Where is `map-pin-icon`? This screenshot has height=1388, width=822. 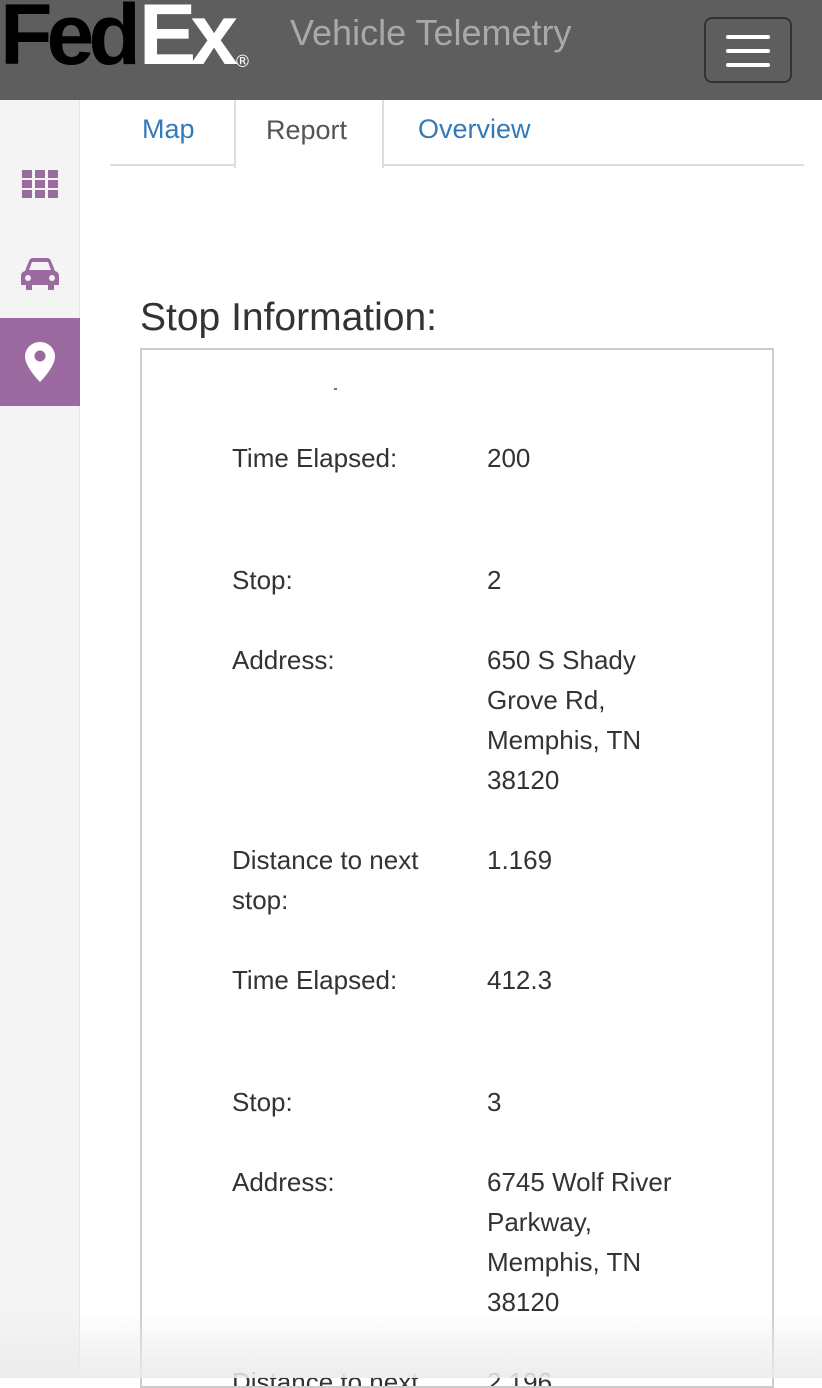
map-pin-icon is located at coordinates (40, 362).